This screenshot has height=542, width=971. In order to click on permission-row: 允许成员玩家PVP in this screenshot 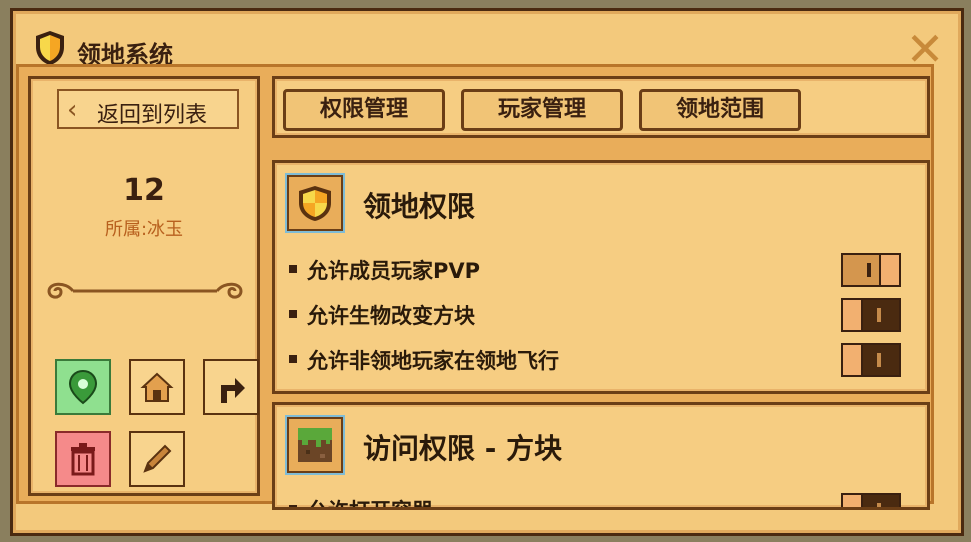, I will do `click(597, 271)`.